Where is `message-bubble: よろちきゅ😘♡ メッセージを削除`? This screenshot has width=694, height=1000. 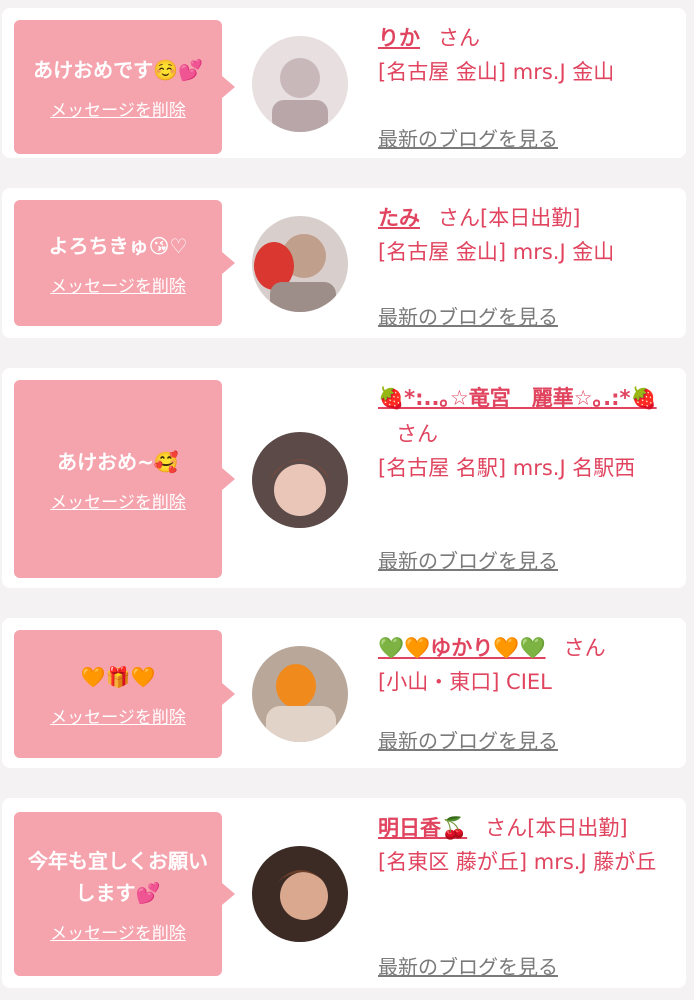
message-bubble: よろちきゅ😘♡ メッセージを削除 is located at coordinates (124, 263).